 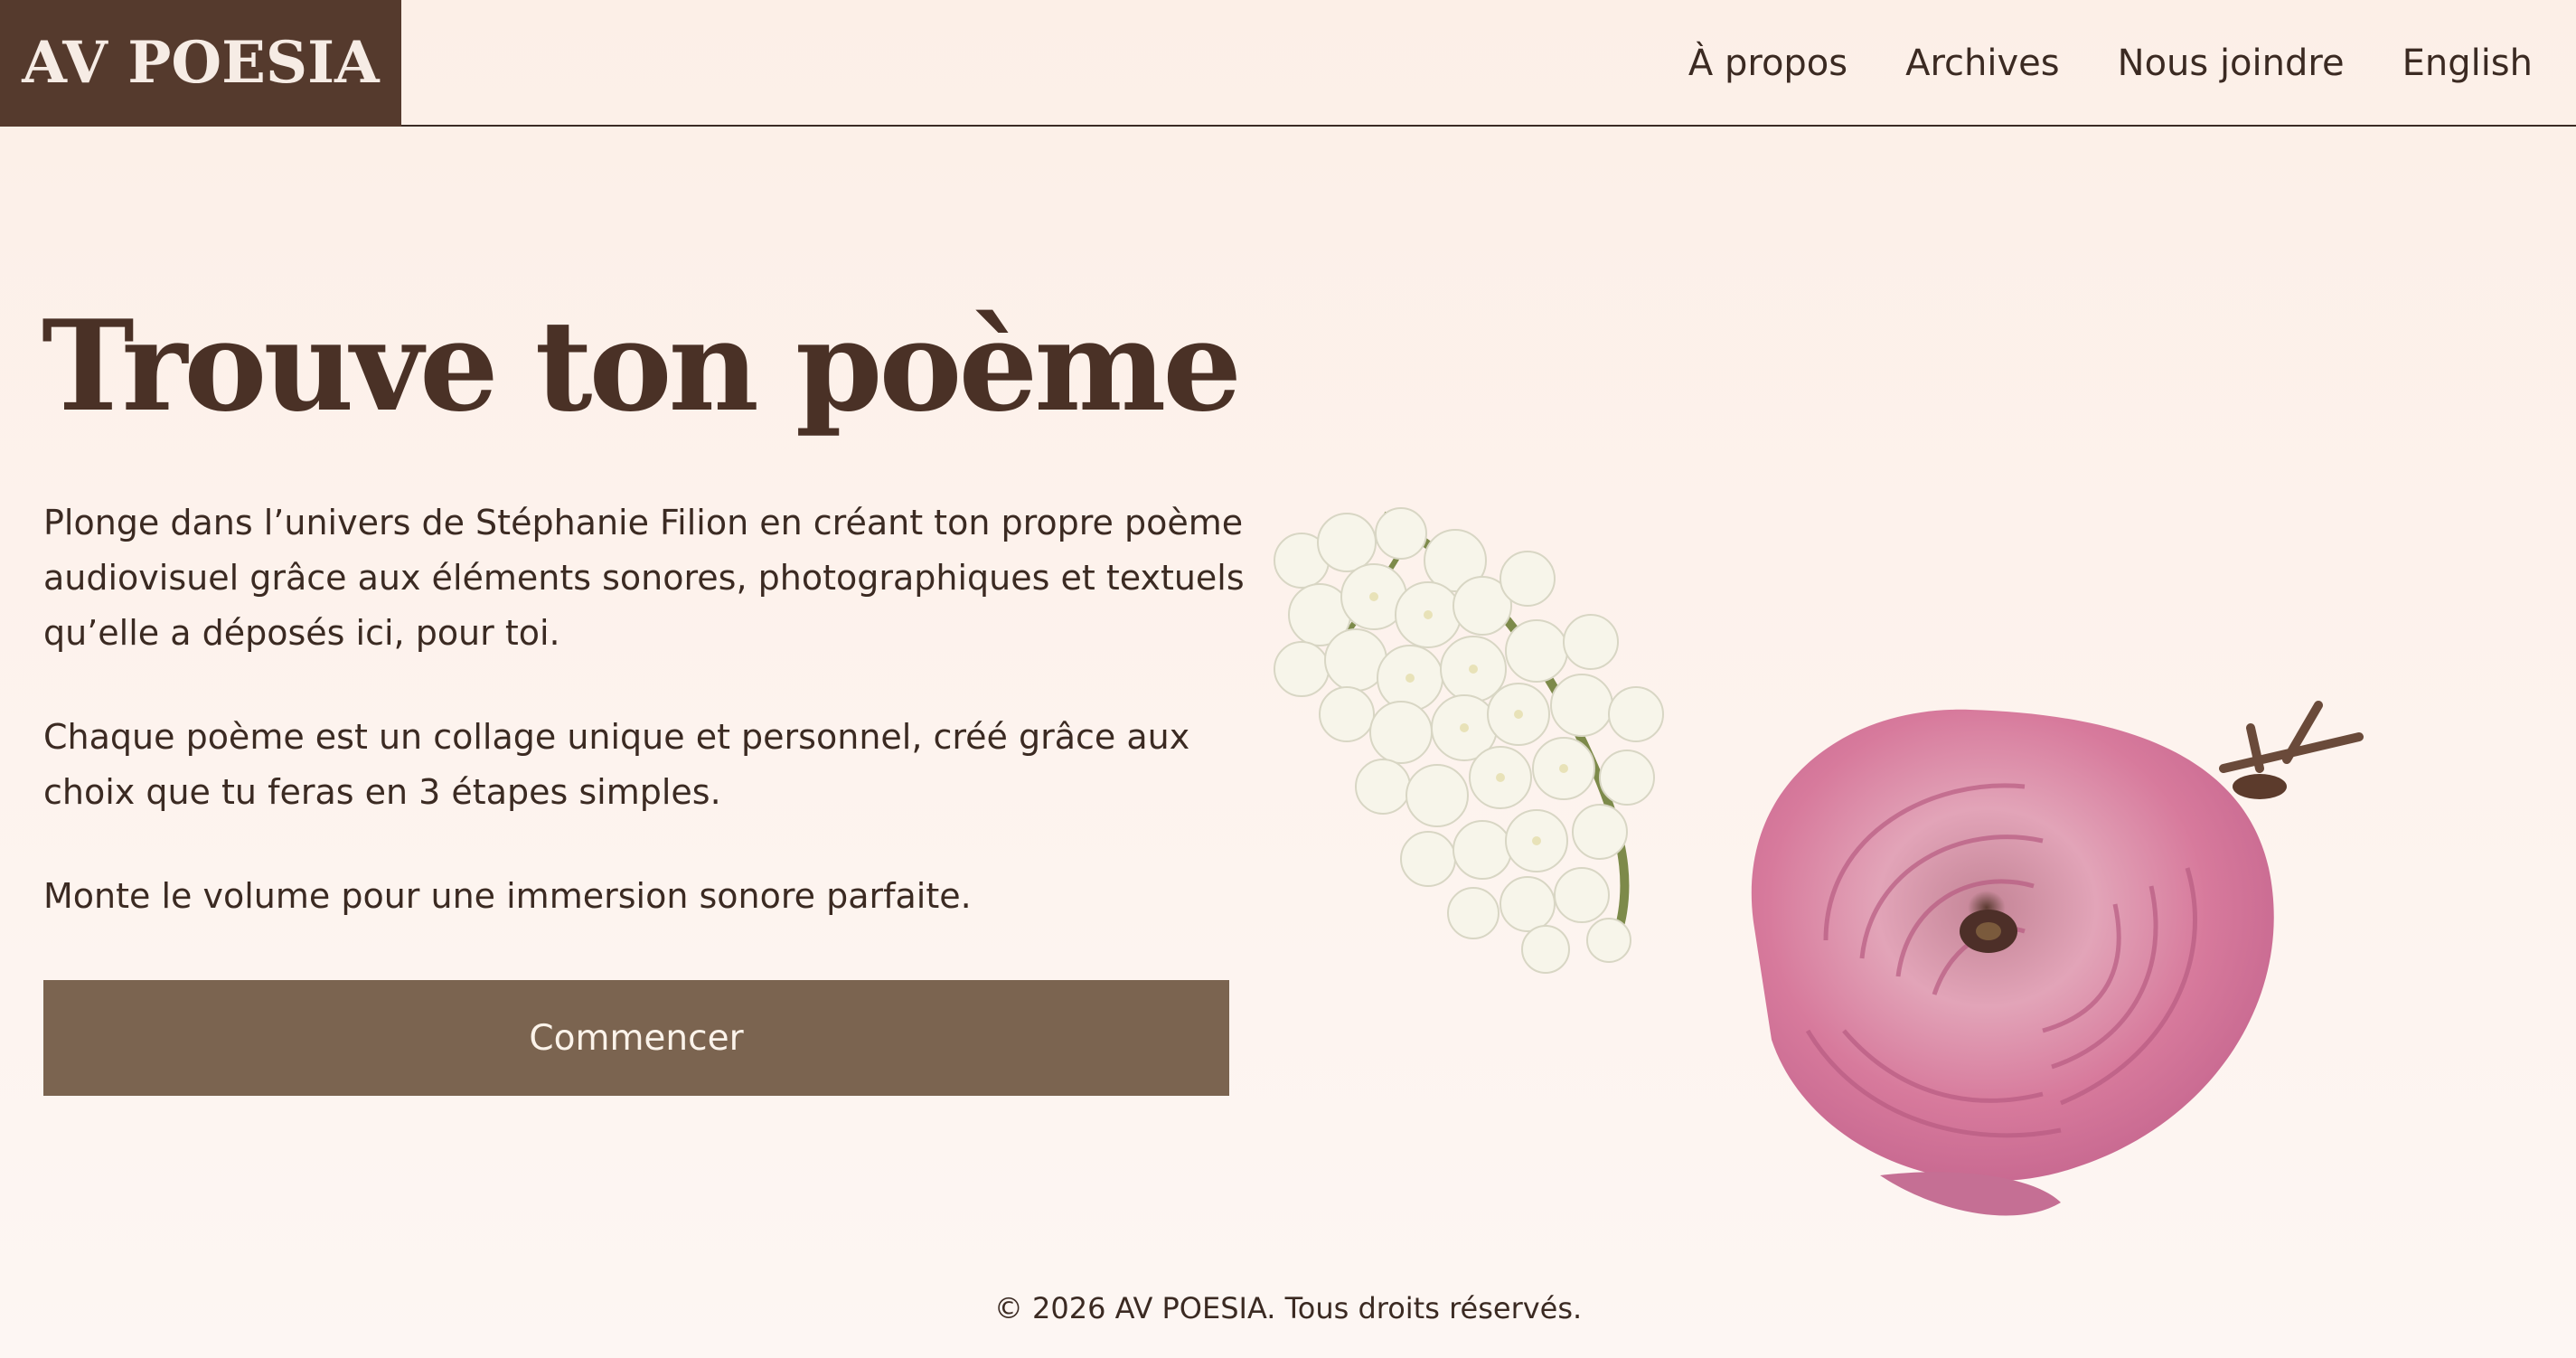 I want to click on main-nav: À propos Archives Nous joindre English, so click(x=2110, y=64).